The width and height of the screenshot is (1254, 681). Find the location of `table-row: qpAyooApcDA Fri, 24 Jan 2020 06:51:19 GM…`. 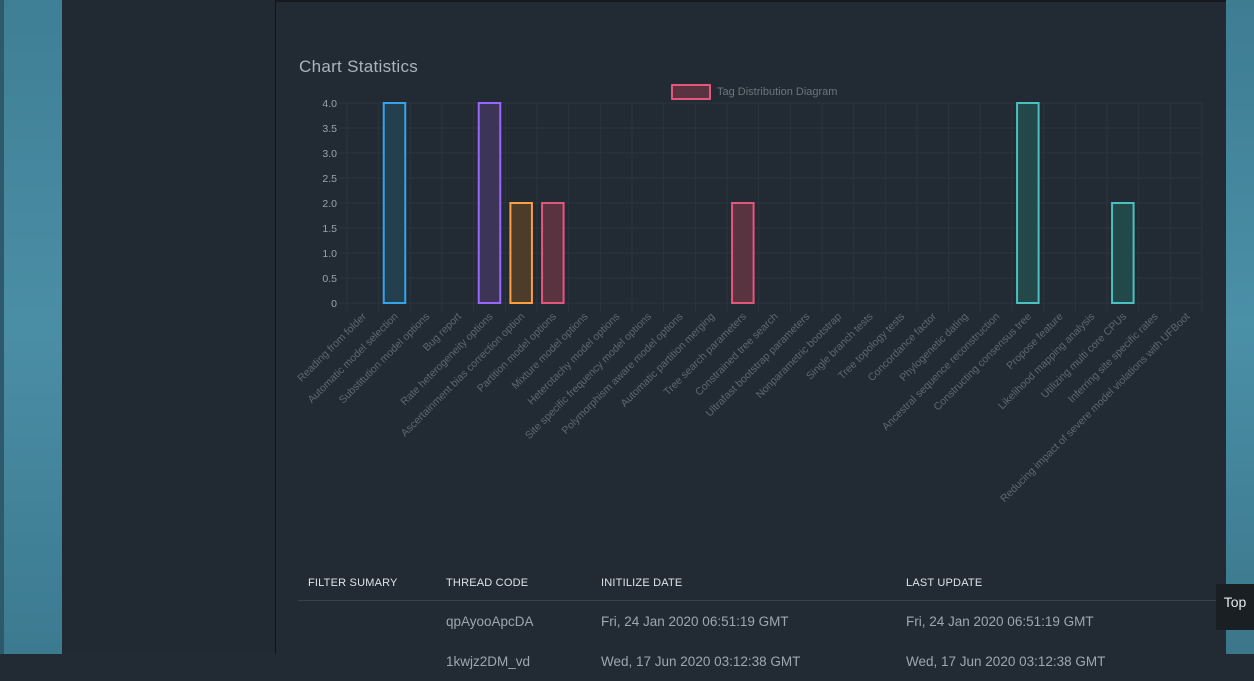

table-row: qpAyooApcDA Fri, 24 Jan 2020 06:51:19 GM… is located at coordinates (759, 621).